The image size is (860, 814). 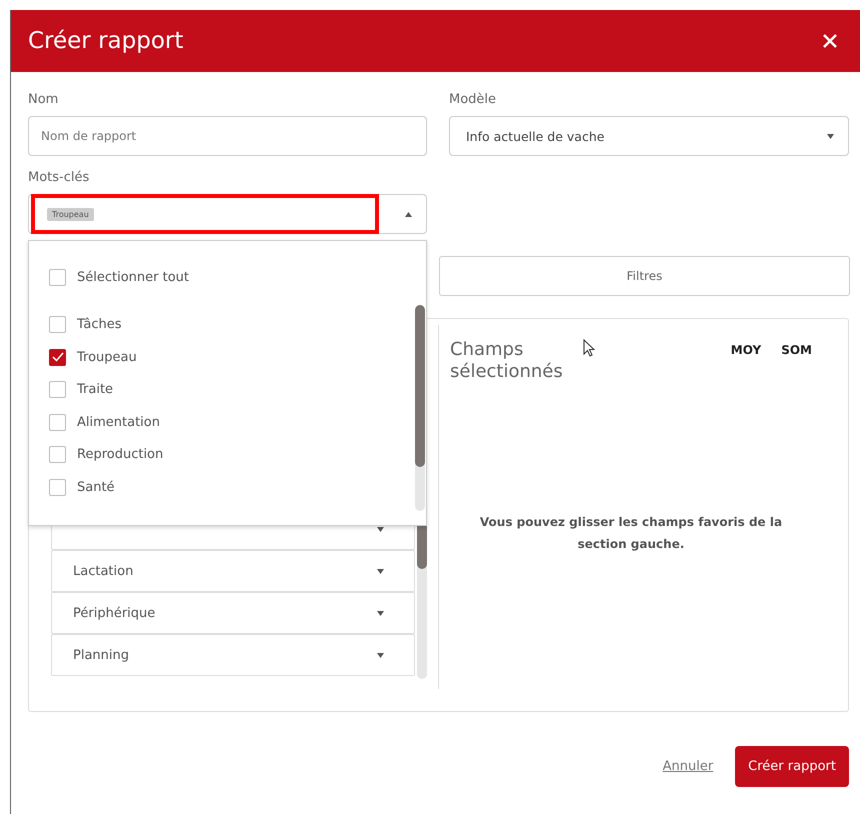 What do you see at coordinates (507, 360) in the screenshot?
I see `section-title: Champs sélectionnés` at bounding box center [507, 360].